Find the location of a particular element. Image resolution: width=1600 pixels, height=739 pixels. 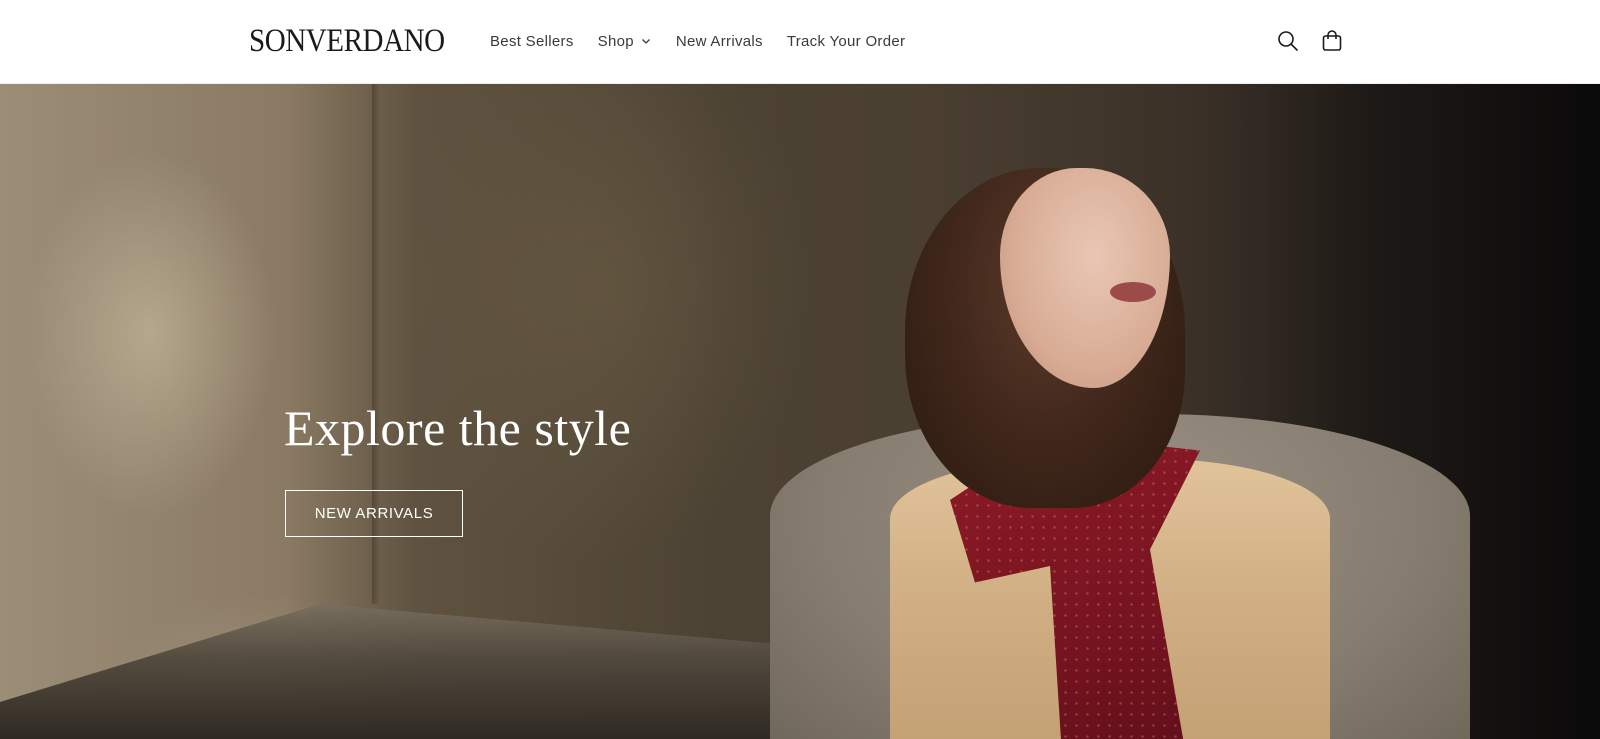

new-arrivals-button: NEW ARRIVALS is located at coordinates (374, 513).